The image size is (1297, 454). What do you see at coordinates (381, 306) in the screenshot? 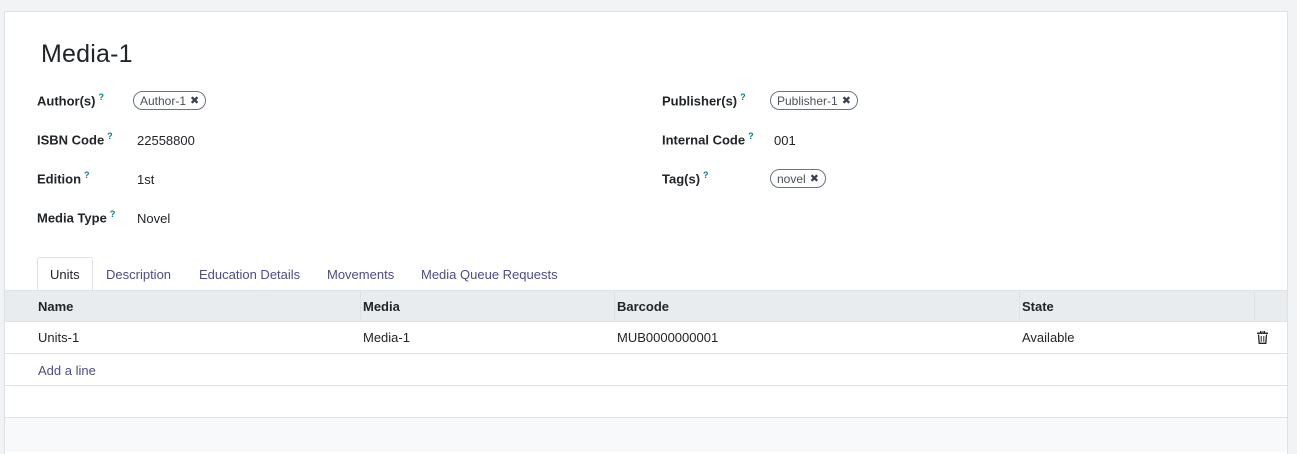
I see `column-header-media: Media` at bounding box center [381, 306].